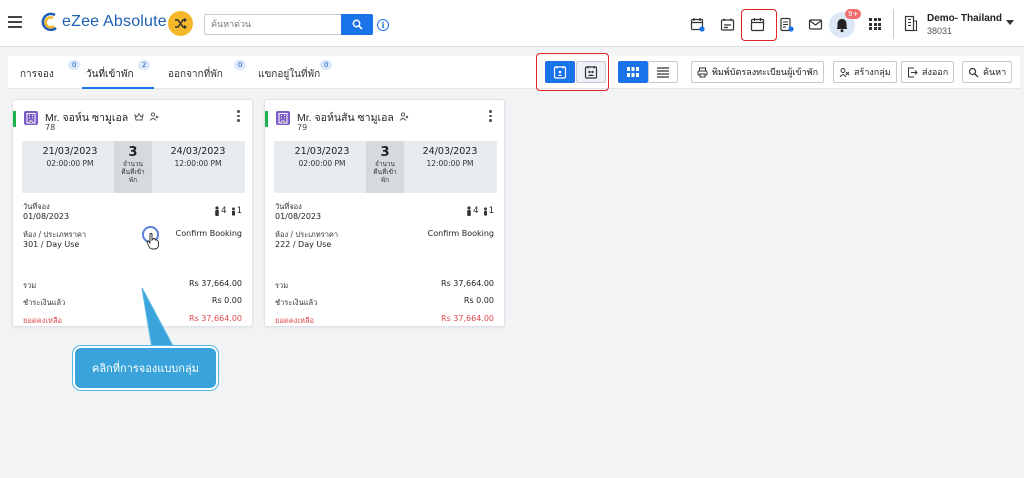  I want to click on tab-in-house: แขกอยู่ในที่พัก 0, so click(295, 72).